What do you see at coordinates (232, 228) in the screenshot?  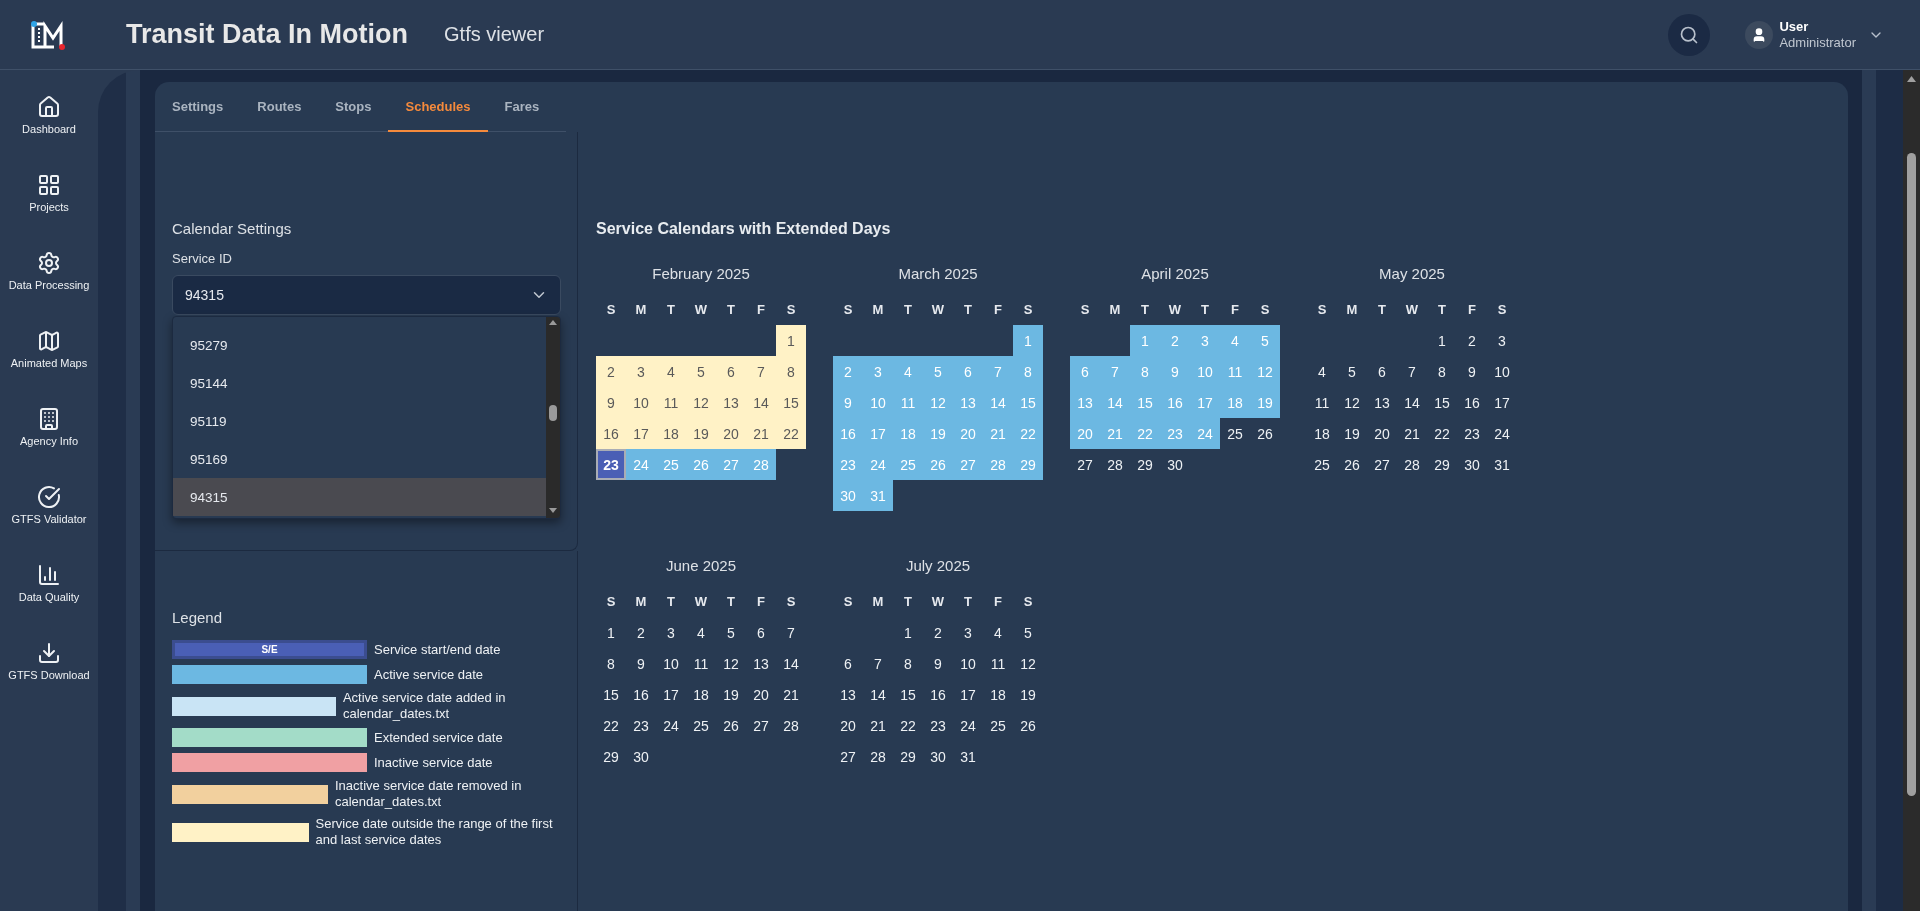 I see `section-title: Calendar Settings` at bounding box center [232, 228].